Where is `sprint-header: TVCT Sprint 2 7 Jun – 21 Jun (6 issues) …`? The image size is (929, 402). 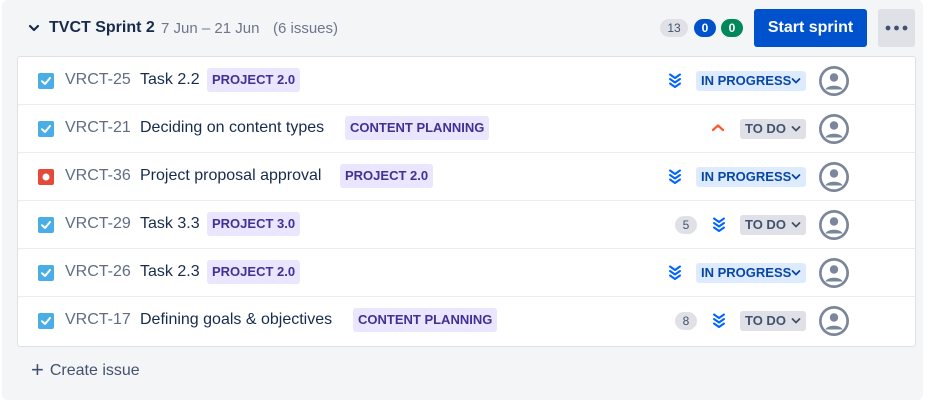
sprint-header: TVCT Sprint 2 7 Jun – 21 Jun (6 issues) … is located at coordinates (462, 28).